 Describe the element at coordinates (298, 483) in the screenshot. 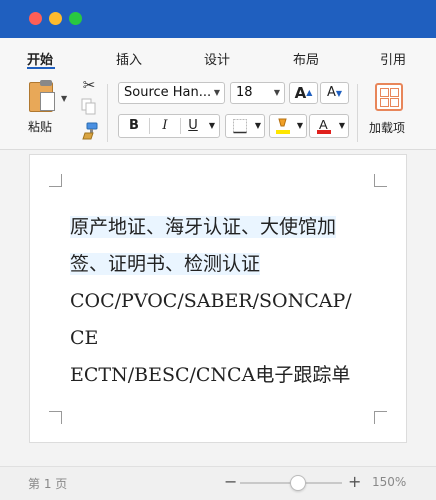

I see `zoom-slider-thumb` at that location.